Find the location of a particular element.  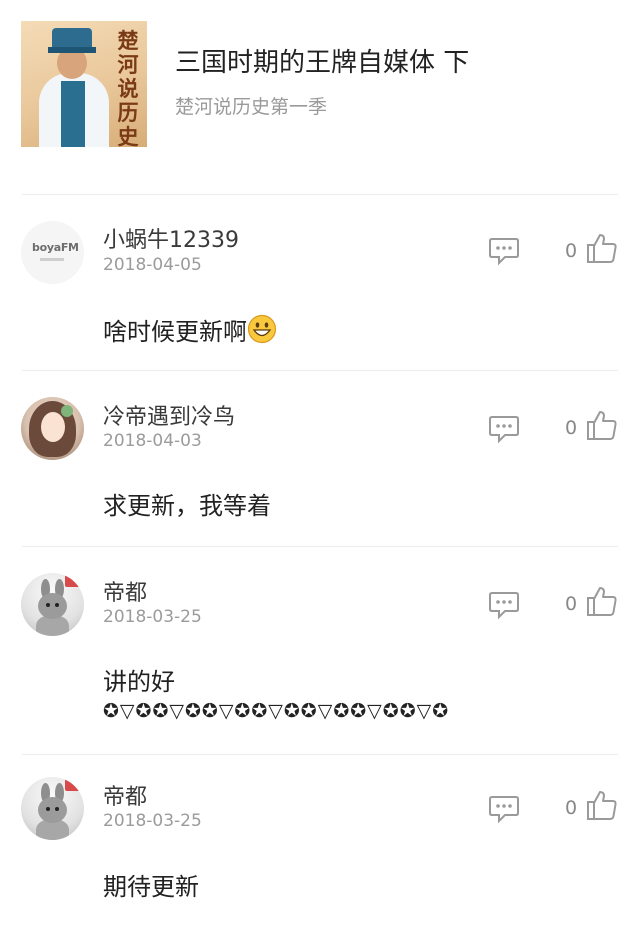

comment-username: 小蜗牛12339 is located at coordinates (171, 238).